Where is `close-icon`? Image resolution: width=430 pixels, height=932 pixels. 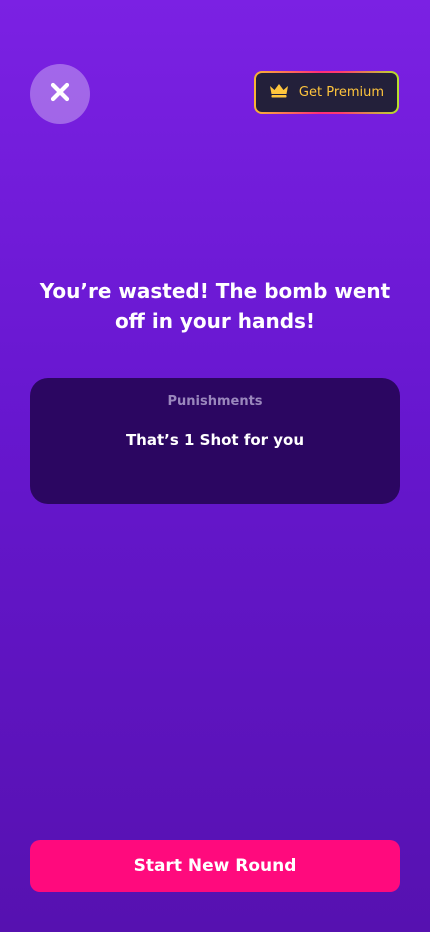 close-icon is located at coordinates (60, 94).